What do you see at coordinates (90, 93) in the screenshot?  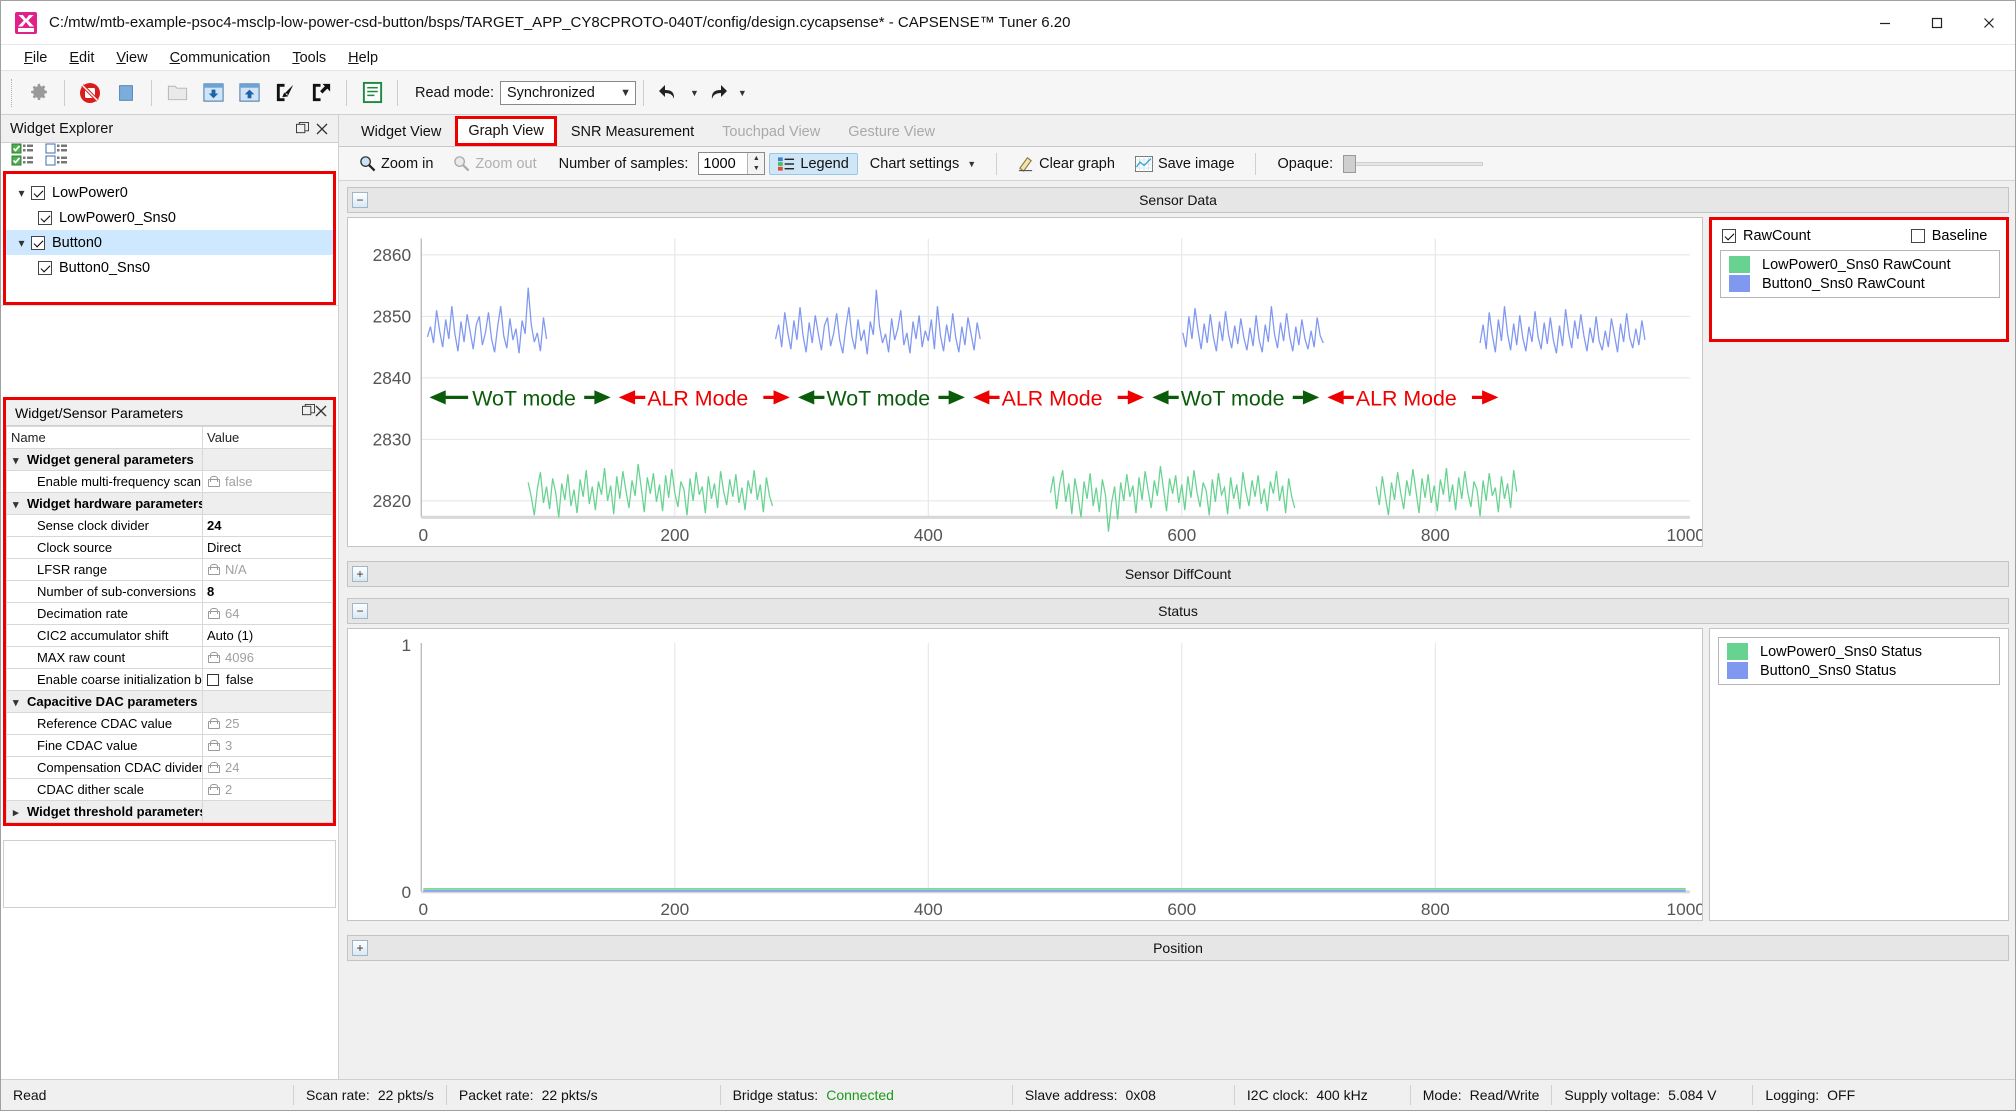 I see `disconnect-icon` at bounding box center [90, 93].